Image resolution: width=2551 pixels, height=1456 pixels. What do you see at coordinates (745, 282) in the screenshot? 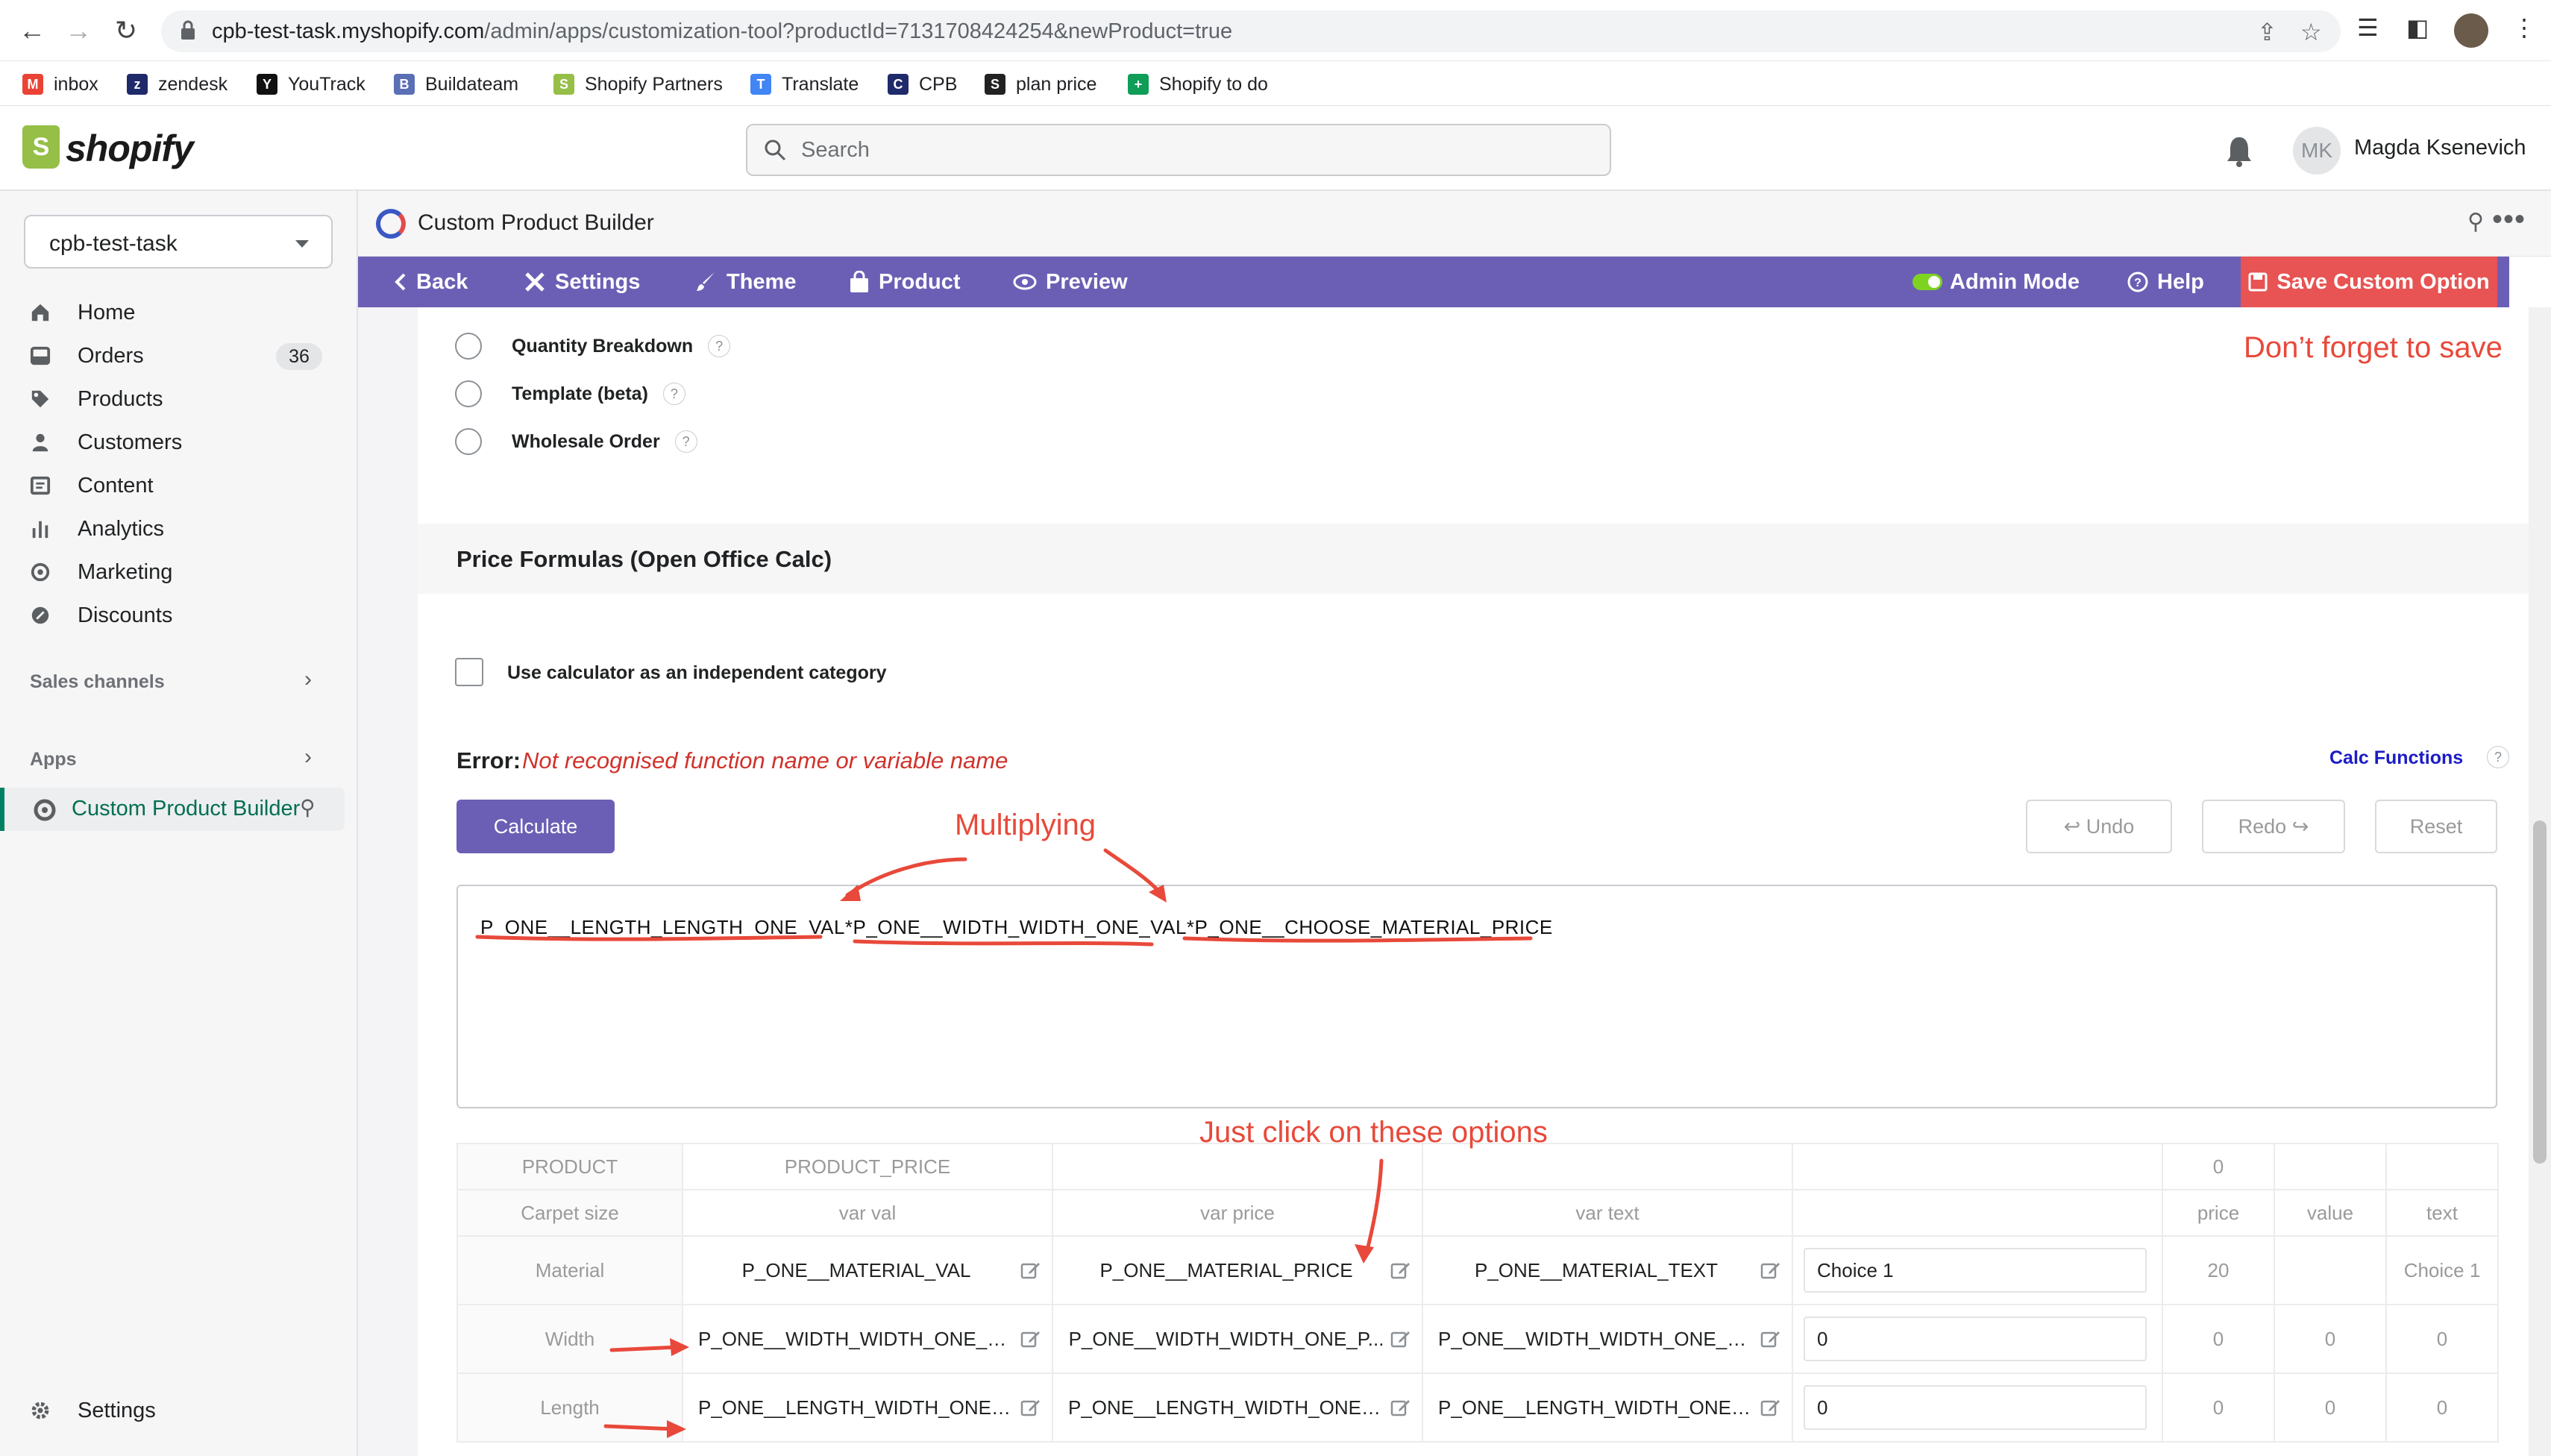
I see `theme-button: Theme` at bounding box center [745, 282].